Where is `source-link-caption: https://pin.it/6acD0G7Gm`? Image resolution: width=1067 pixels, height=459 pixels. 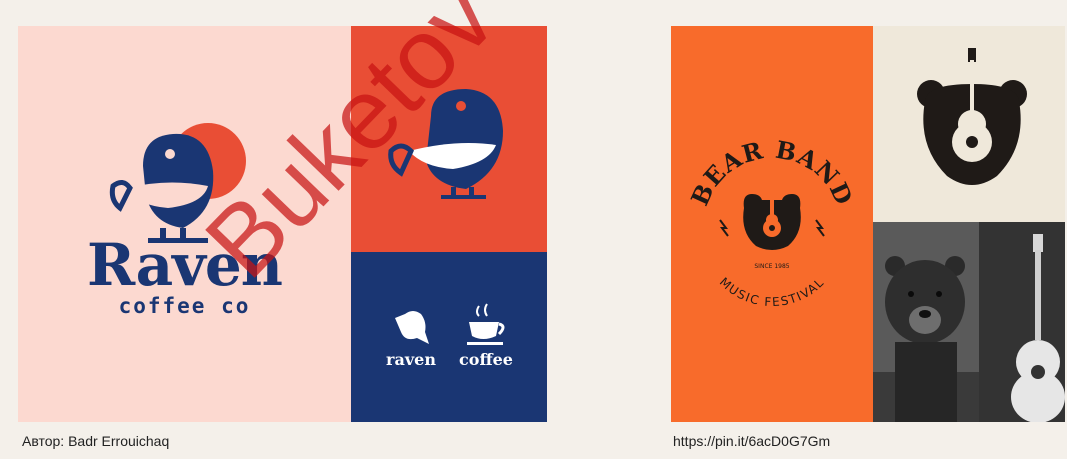 source-link-caption: https://pin.it/6acD0G7Gm is located at coordinates (751, 441).